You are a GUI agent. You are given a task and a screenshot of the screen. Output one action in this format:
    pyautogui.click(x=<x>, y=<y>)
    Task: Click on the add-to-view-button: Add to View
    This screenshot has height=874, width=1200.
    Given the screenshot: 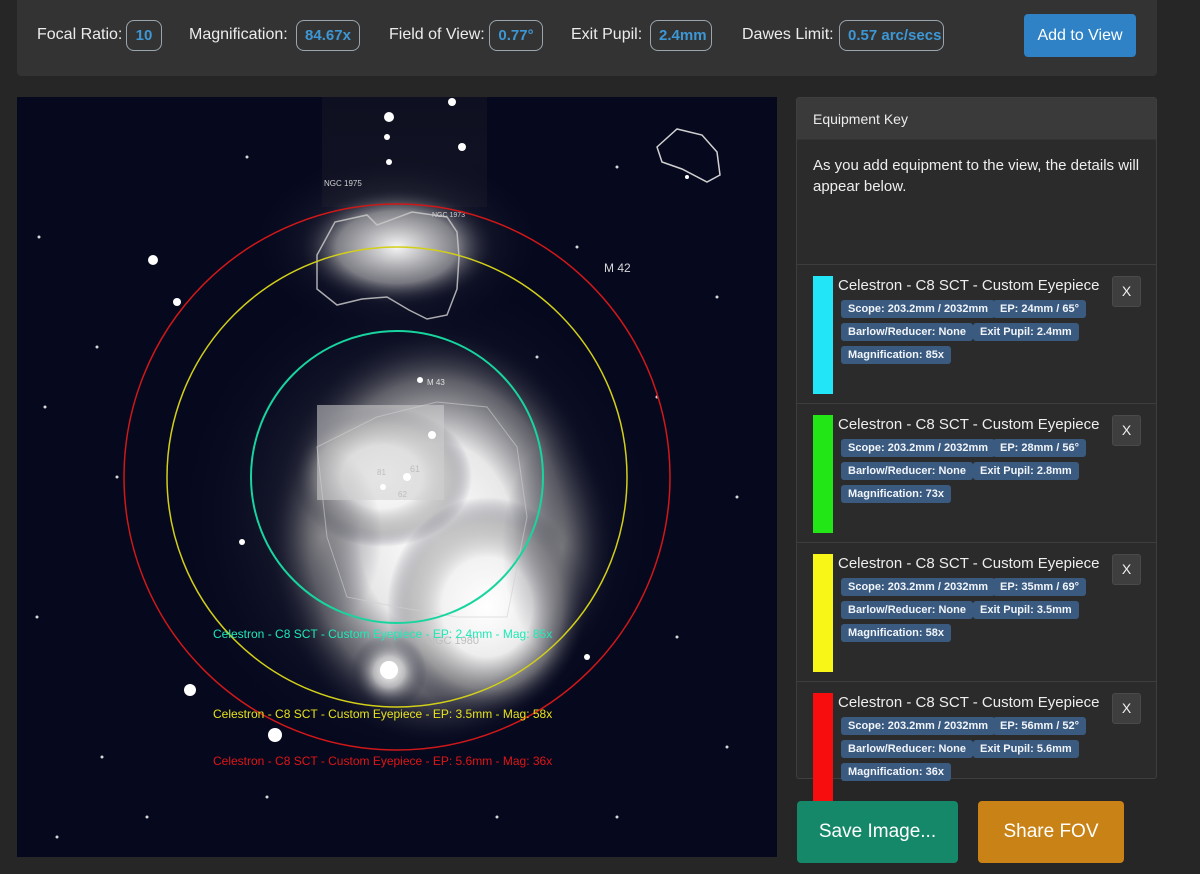 What is the action you would take?
    pyautogui.click(x=1080, y=35)
    